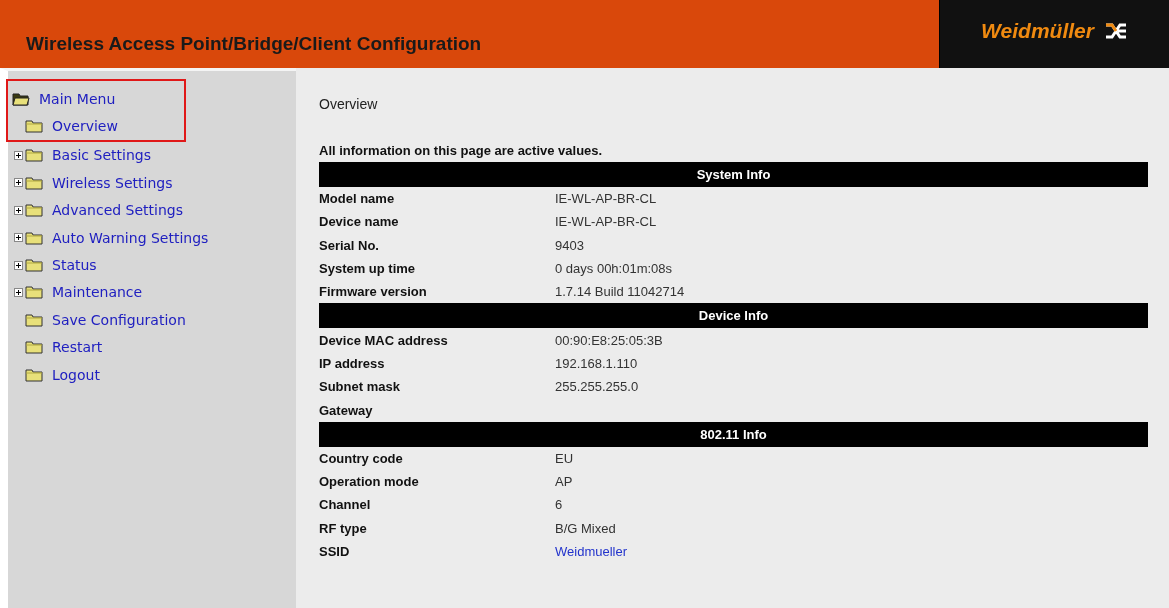 The width and height of the screenshot is (1169, 608). I want to click on field-value: B/G Mixed, so click(585, 528).